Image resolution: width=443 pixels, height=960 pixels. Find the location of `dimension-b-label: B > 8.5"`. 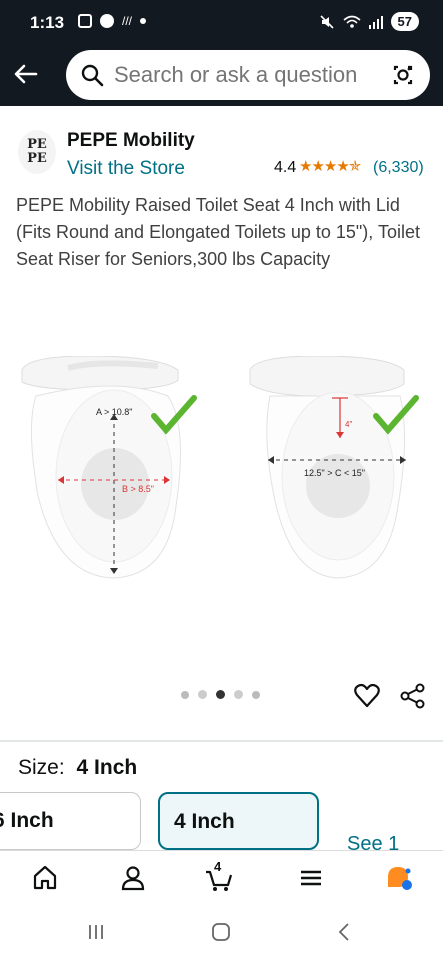

dimension-b-label: B > 8.5" is located at coordinates (138, 489).